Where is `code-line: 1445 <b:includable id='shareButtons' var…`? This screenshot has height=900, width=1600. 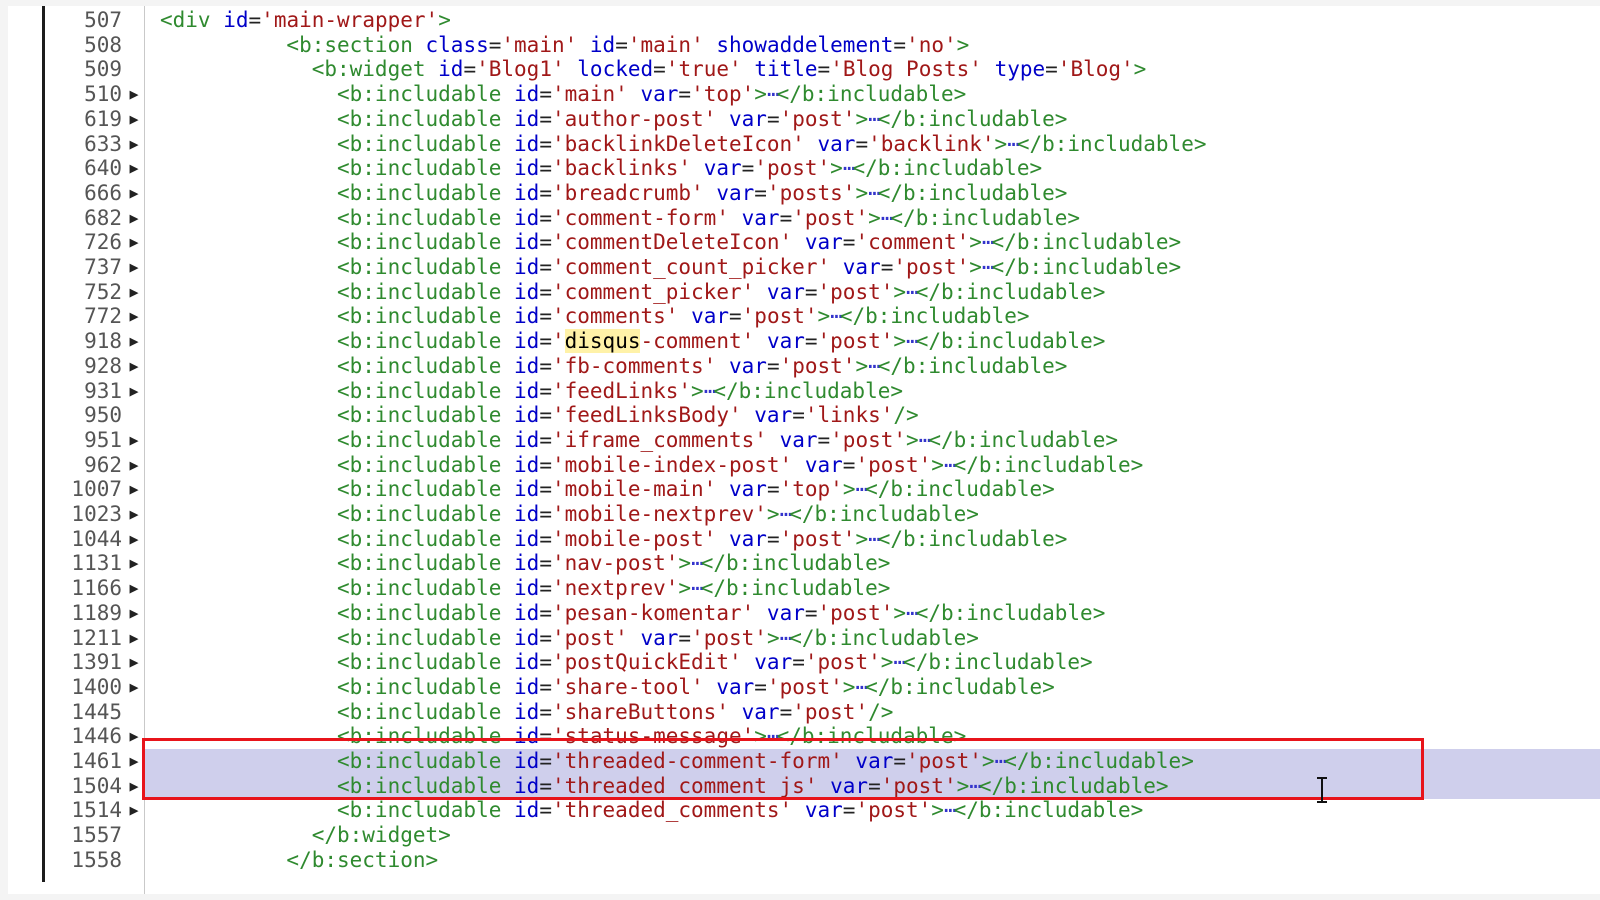
code-line: 1445 <b:includable id='shareButtons' var… is located at coordinates (804, 712).